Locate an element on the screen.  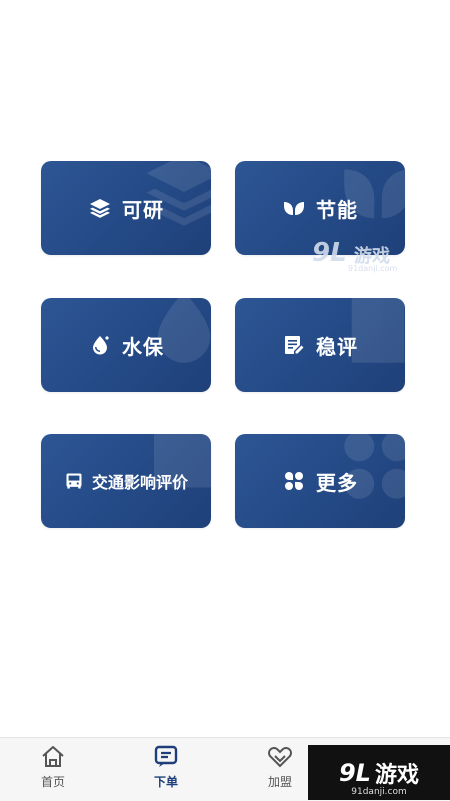
card-label: 可研 is located at coordinates (143, 209).